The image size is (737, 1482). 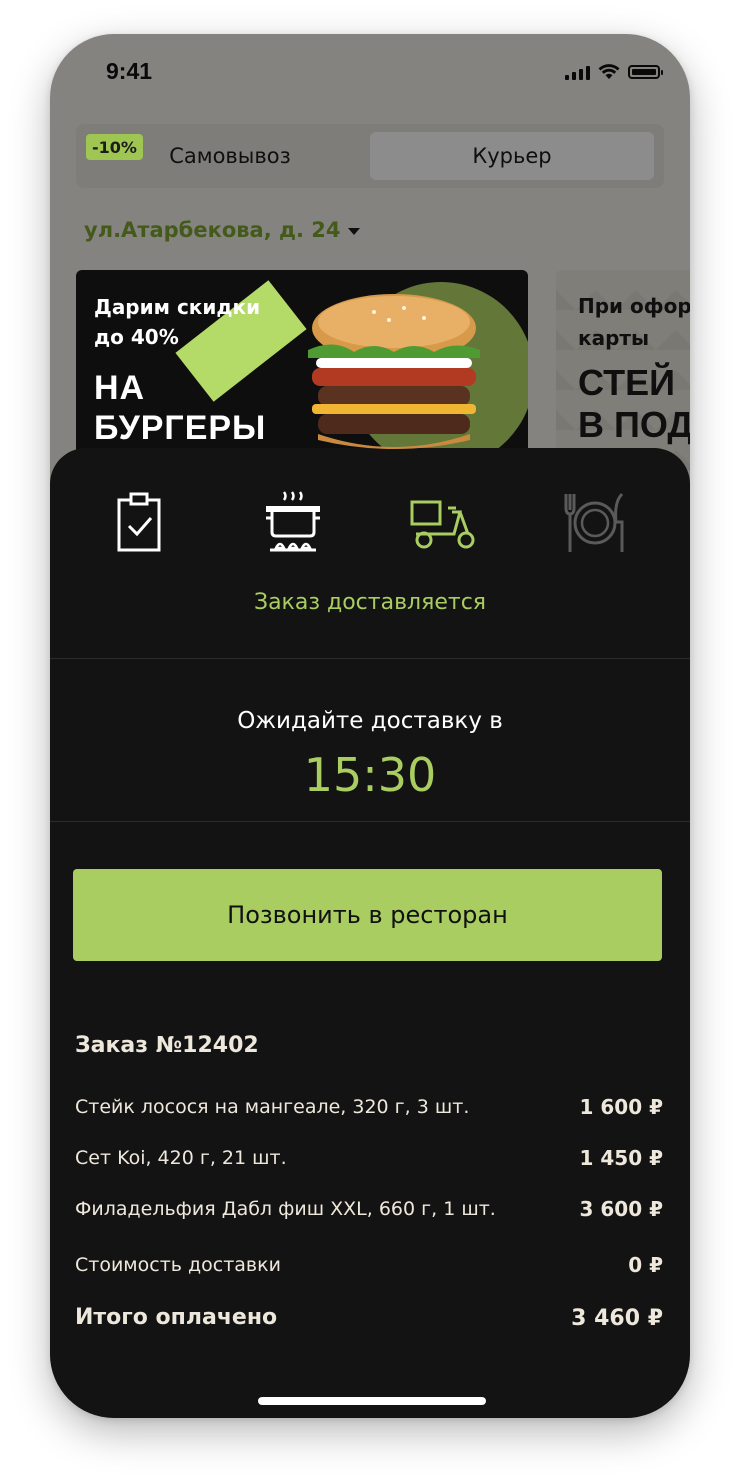 What do you see at coordinates (177, 307) in the screenshot?
I see `promo-subtitle-line1: Дарим скидки` at bounding box center [177, 307].